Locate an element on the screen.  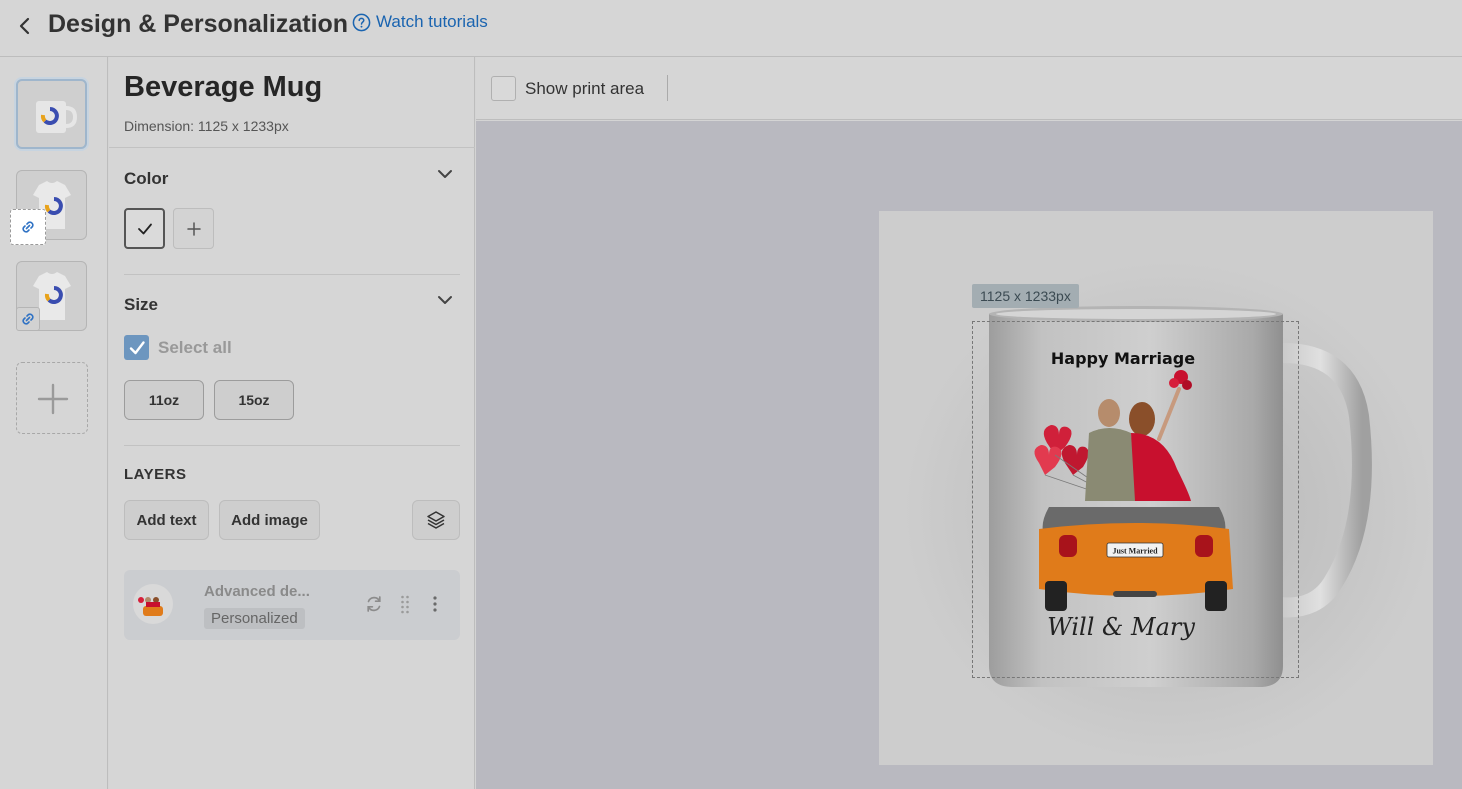
size-option-15oz: 15oz is located at coordinates (254, 400).